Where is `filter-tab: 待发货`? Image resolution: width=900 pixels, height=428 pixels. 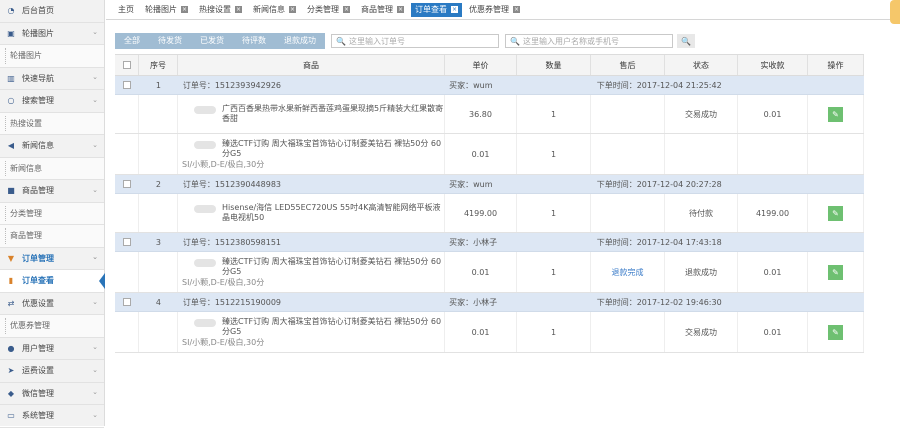 filter-tab: 待发货 is located at coordinates (170, 41).